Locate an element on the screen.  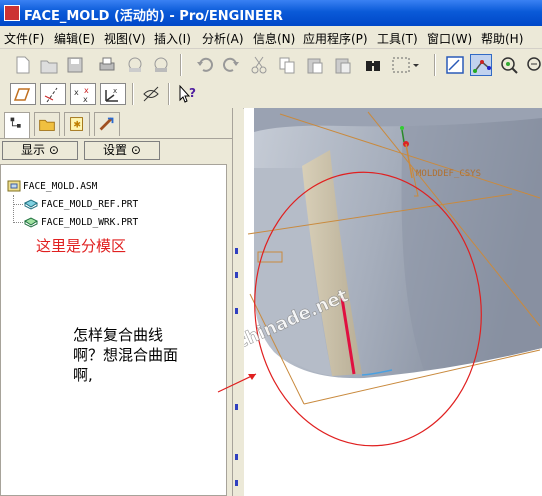
save-icon is located at coordinates (75, 65).